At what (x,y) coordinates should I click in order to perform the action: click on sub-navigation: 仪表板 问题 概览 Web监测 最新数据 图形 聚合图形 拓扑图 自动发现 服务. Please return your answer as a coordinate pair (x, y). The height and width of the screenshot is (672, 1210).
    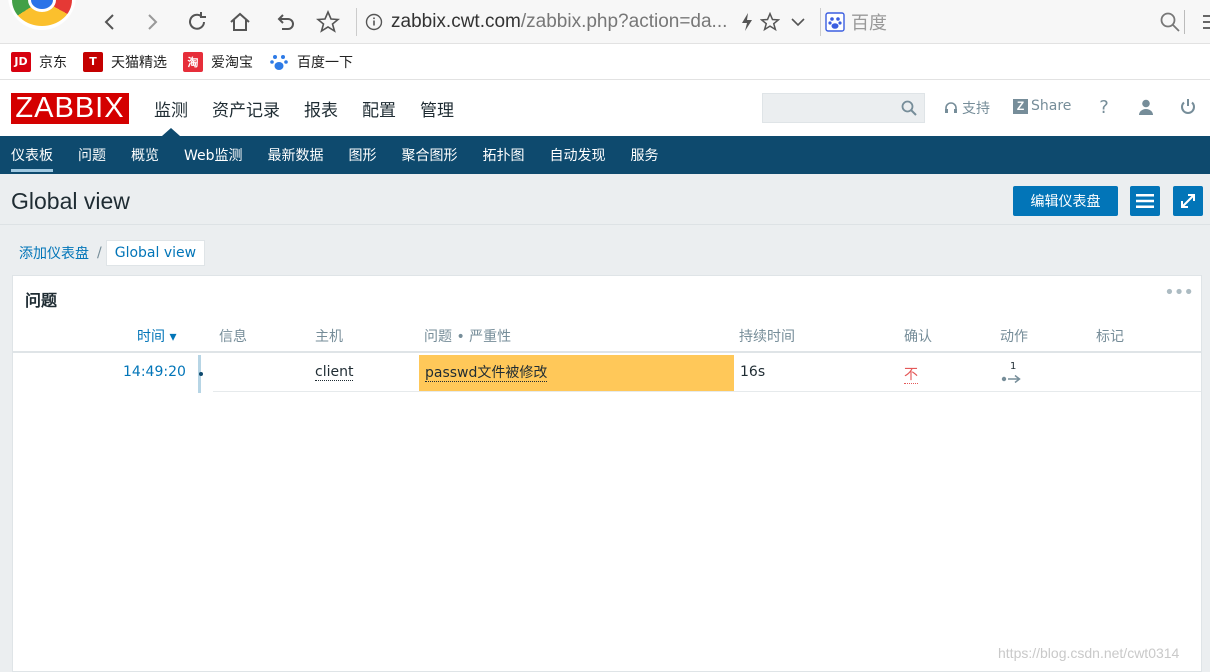
    Looking at the image, I should click on (605, 155).